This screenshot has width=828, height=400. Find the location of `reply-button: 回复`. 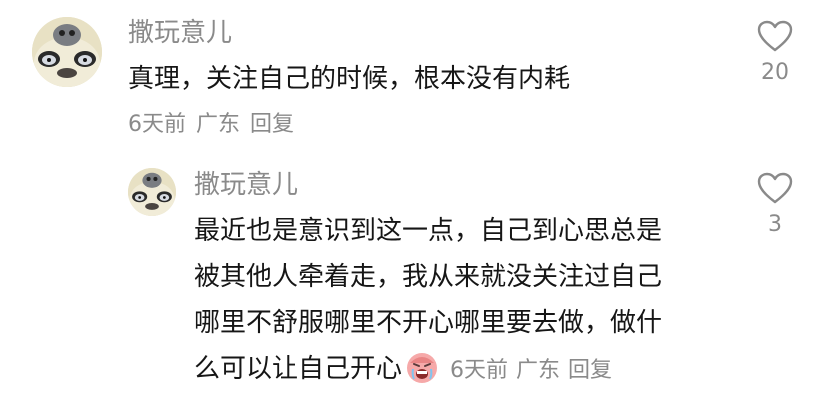

reply-button: 回复 is located at coordinates (272, 124).